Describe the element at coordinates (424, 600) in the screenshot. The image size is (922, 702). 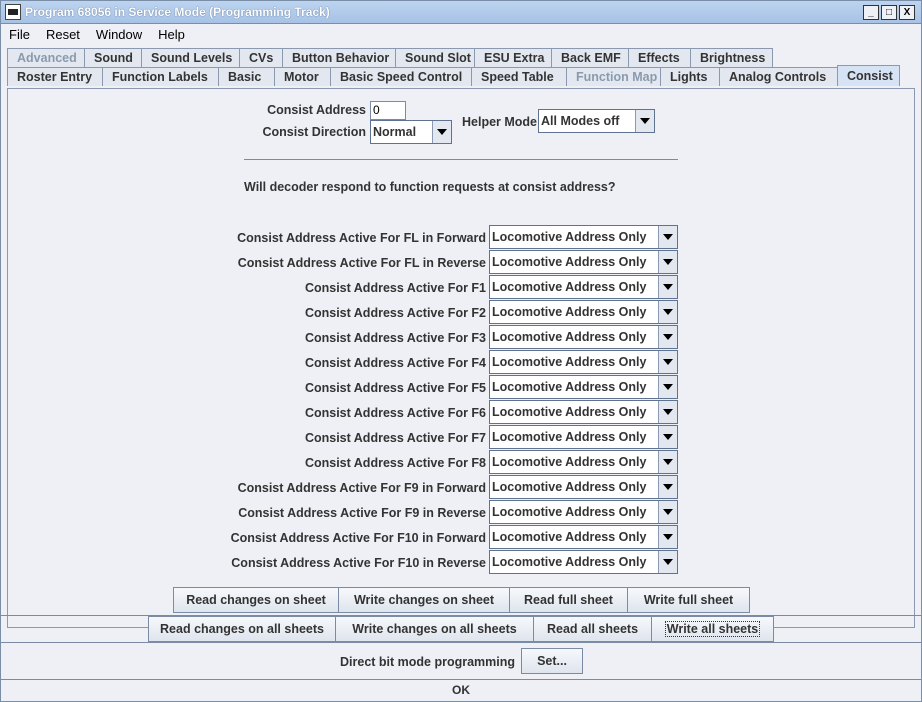
I see `write-changes-on-sheet-button: Write changes on sheet` at that location.